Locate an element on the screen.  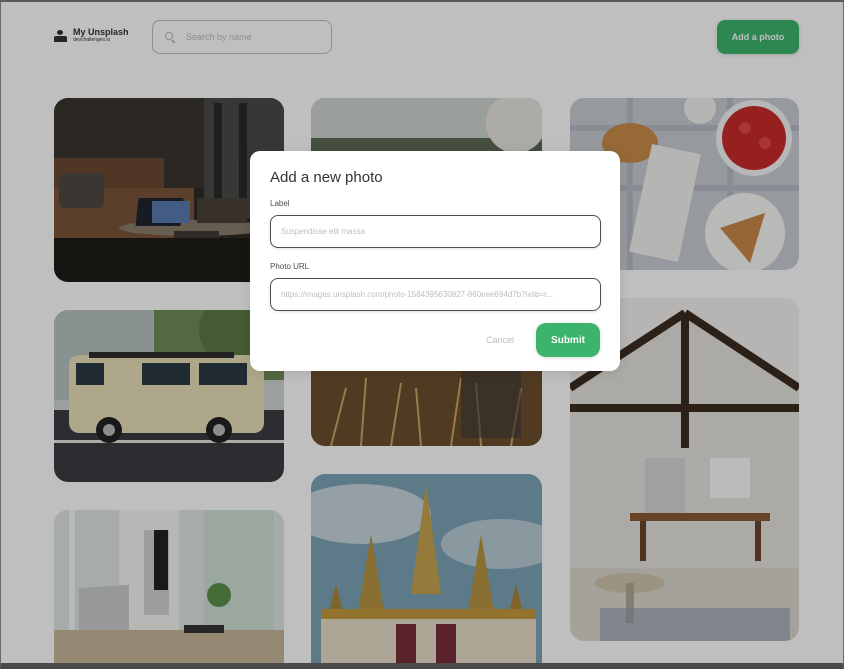
url-field is located at coordinates (435, 294).